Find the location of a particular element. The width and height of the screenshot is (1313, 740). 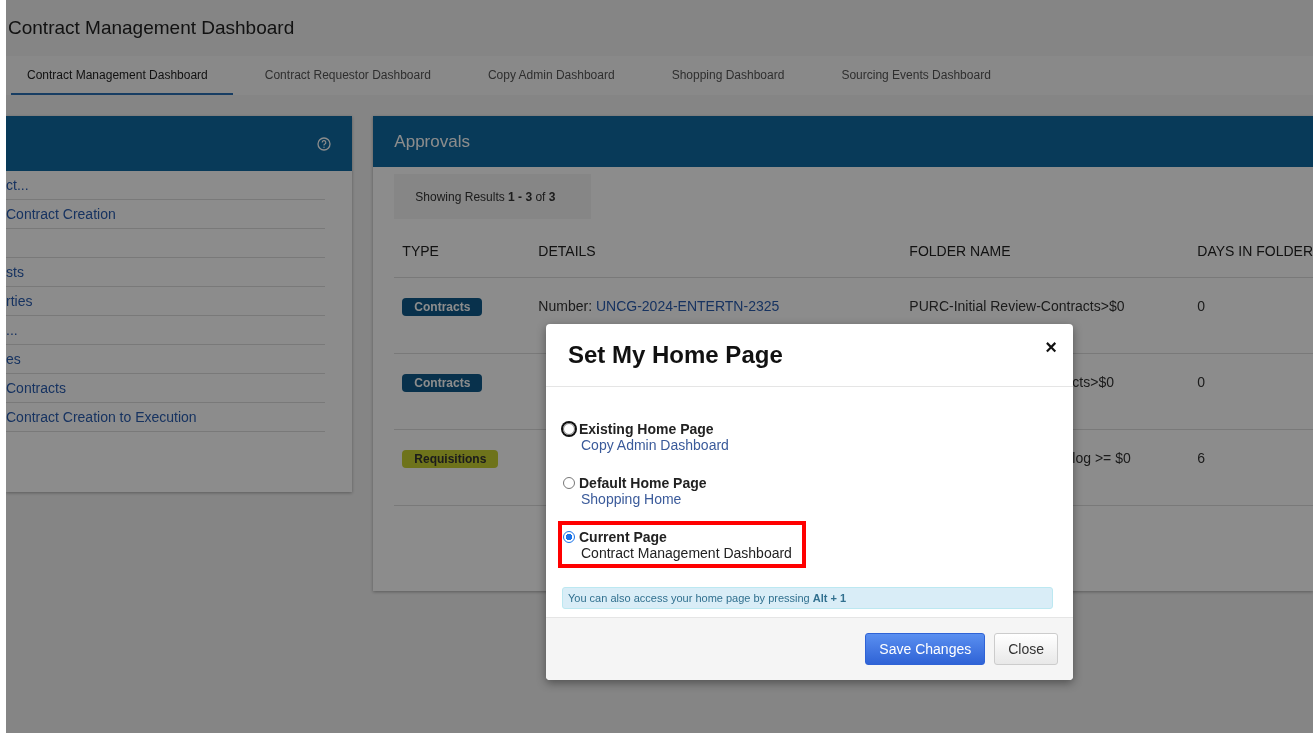

panel-link: Contracts is located at coordinates (36, 388).